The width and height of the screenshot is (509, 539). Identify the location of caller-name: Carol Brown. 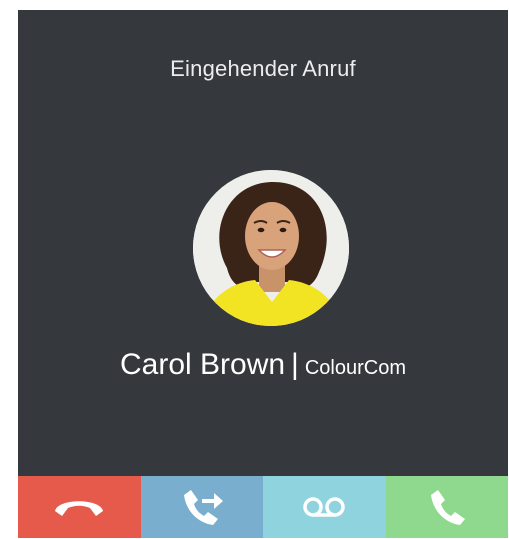
(202, 364).